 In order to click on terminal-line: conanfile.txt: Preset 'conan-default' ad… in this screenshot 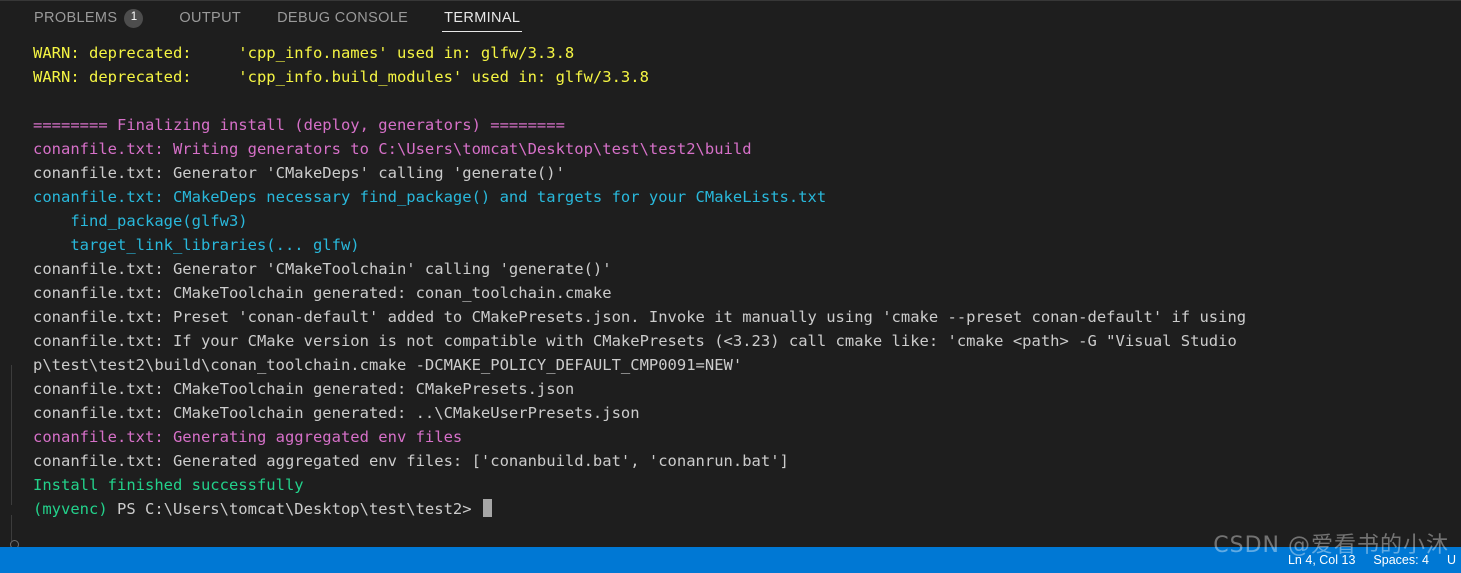, I will do `click(640, 317)`.